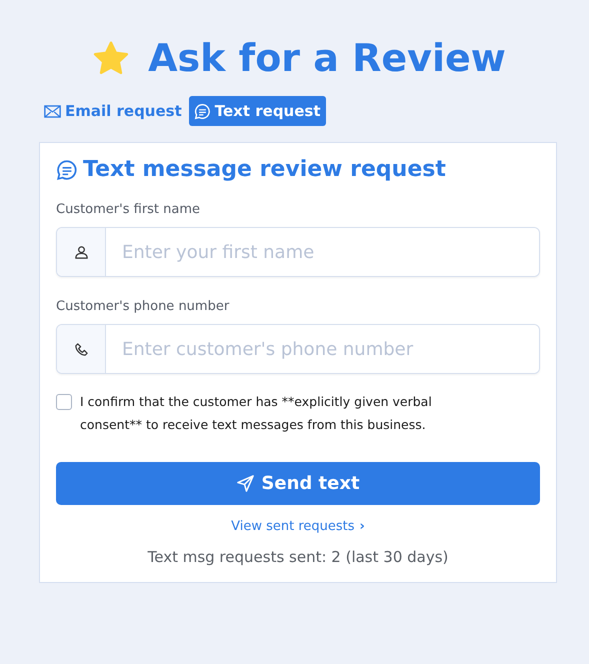 This screenshot has height=664, width=589. What do you see at coordinates (257, 111) in the screenshot?
I see `tab: Text request` at bounding box center [257, 111].